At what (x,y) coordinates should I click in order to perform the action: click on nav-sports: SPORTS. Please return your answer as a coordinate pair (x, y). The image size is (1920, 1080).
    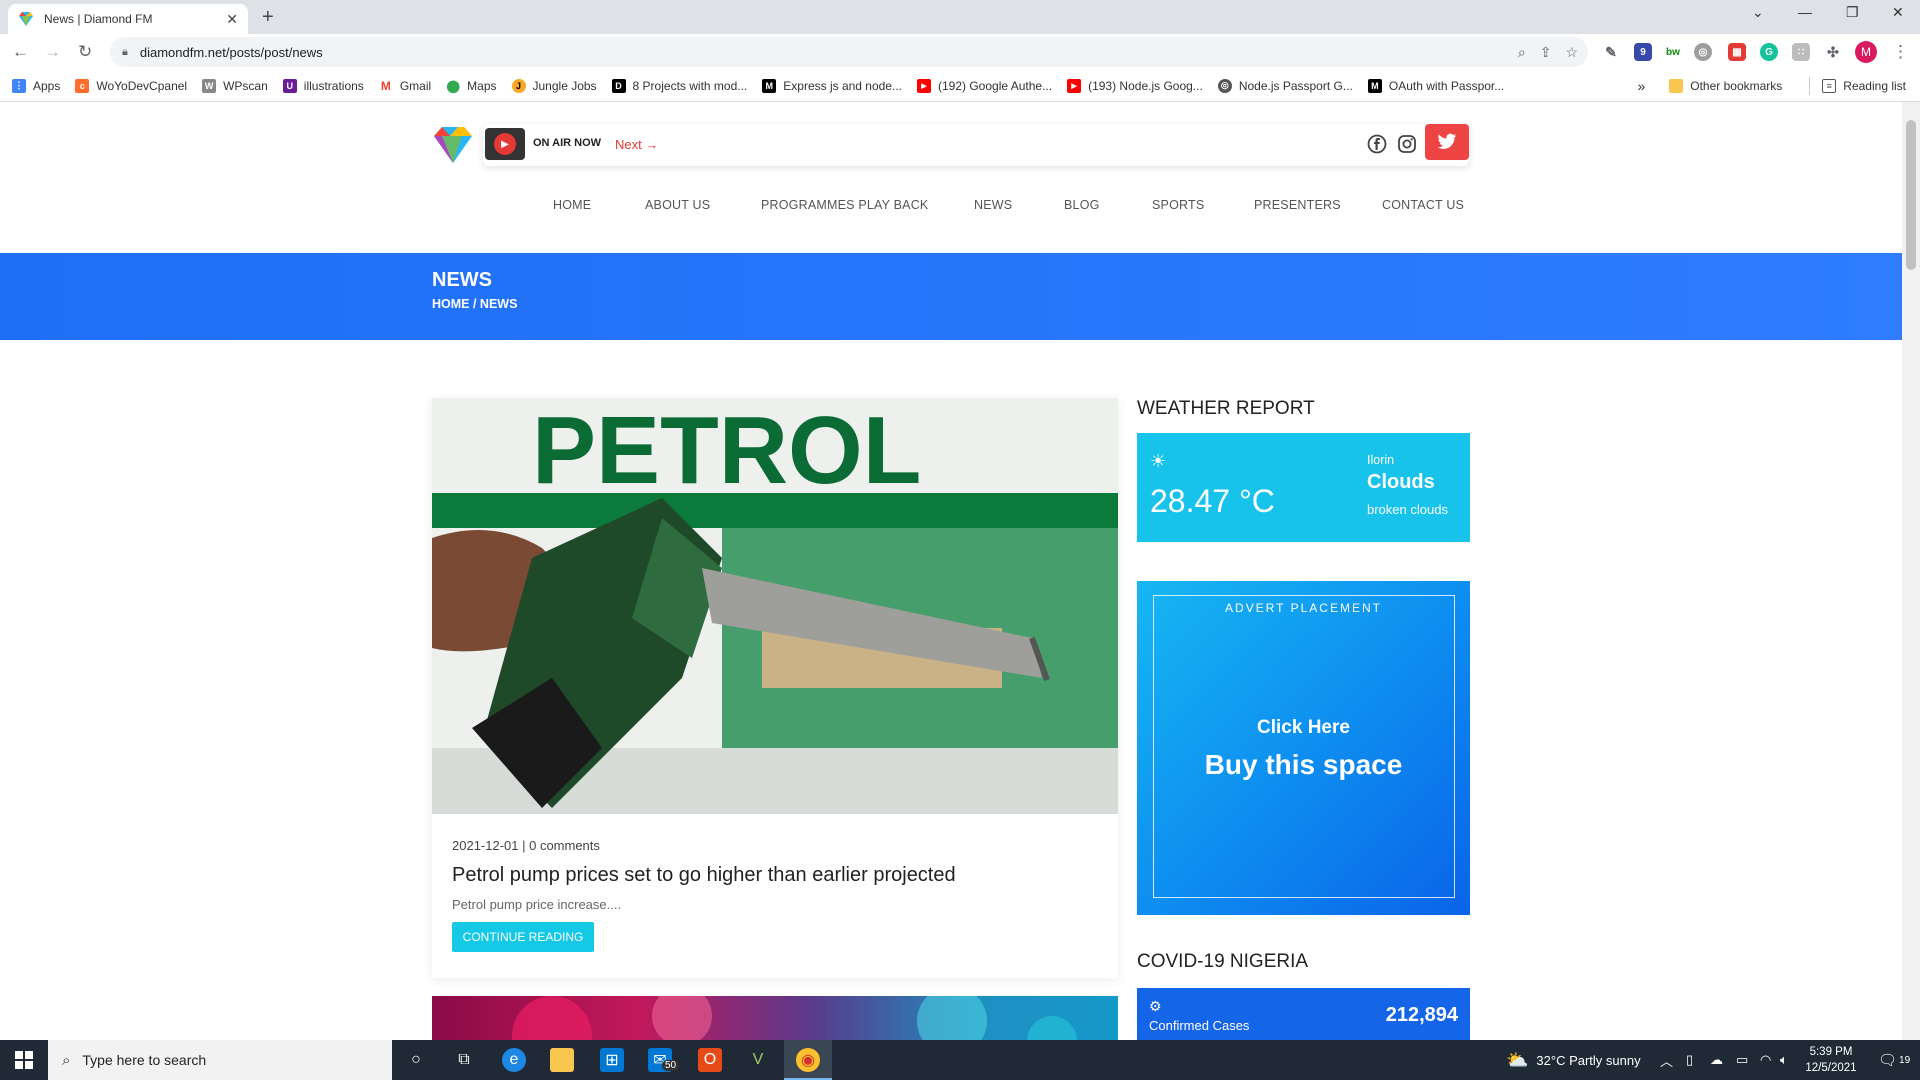
    Looking at the image, I should click on (1178, 205).